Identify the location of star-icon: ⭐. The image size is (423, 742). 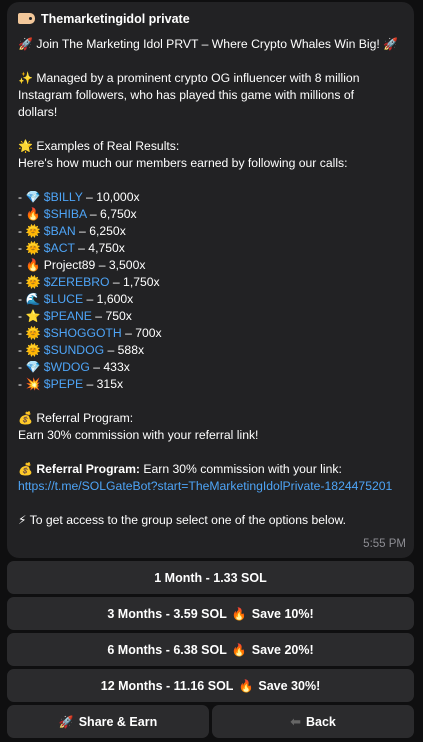
(33, 316).